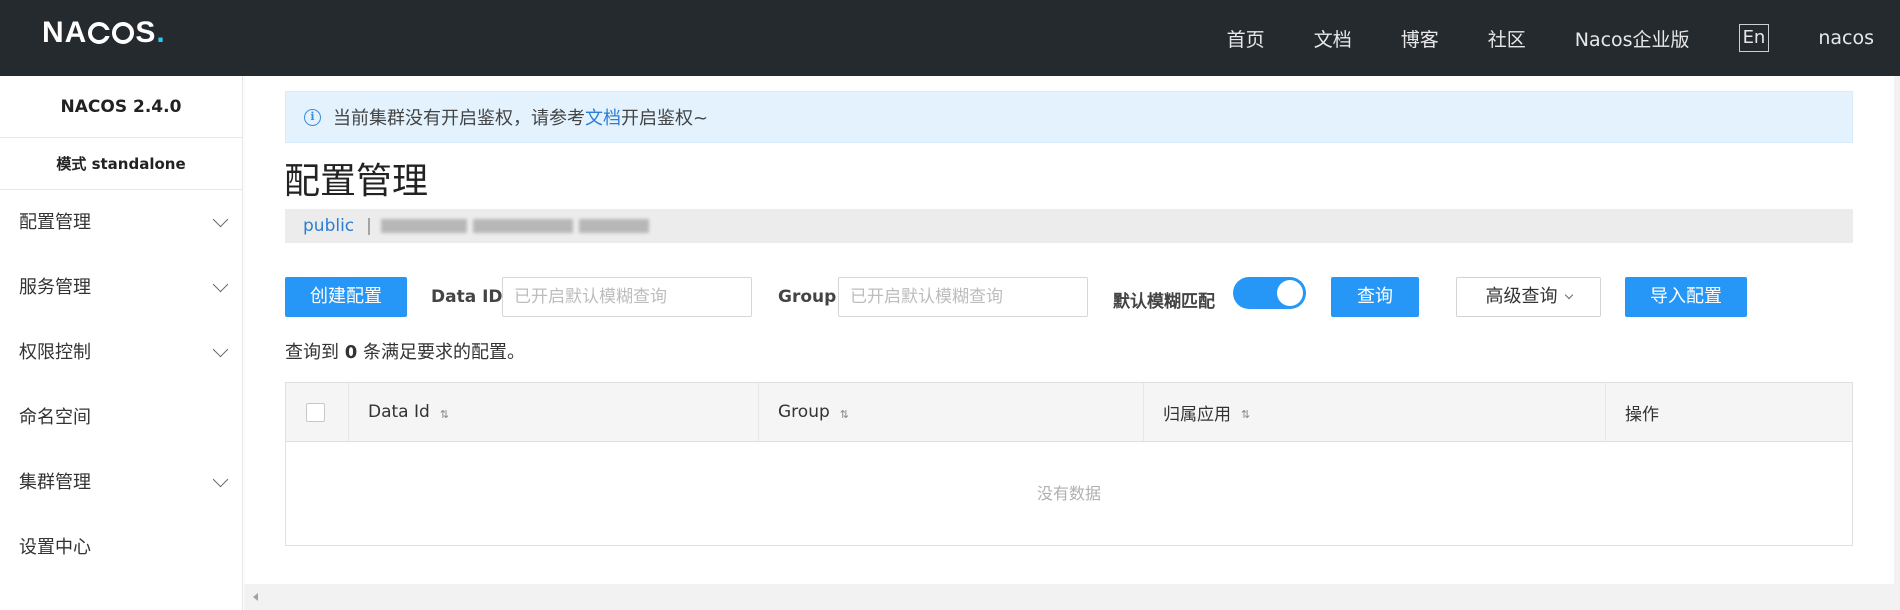  I want to click on version-label: NACOS 2.4.0, so click(121, 107).